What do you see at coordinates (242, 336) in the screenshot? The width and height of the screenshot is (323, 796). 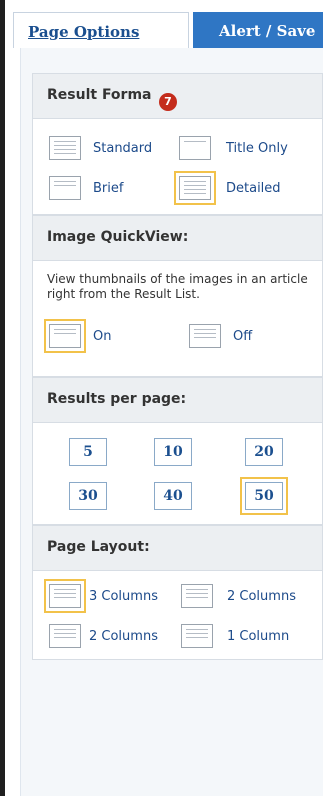 I see `thumbnails-off-label: Off` at bounding box center [242, 336].